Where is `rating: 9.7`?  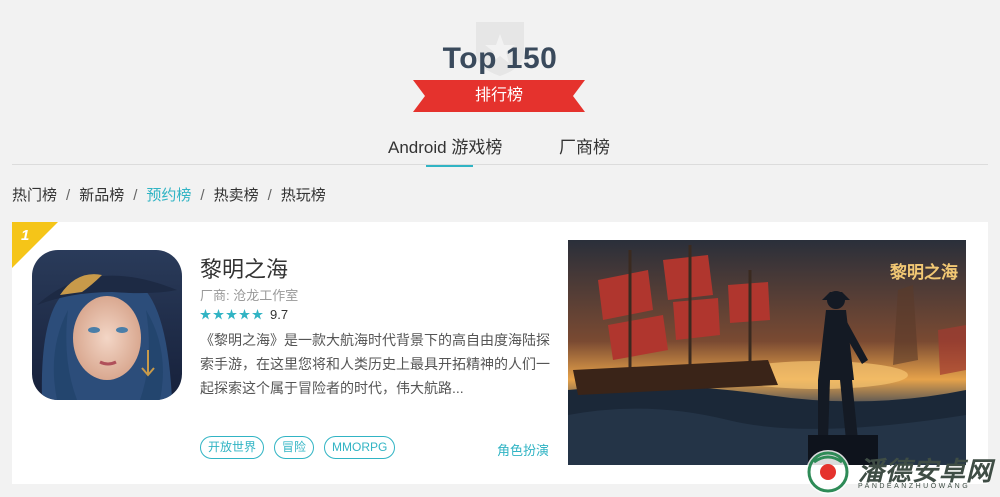
rating: 9.7 is located at coordinates (244, 314).